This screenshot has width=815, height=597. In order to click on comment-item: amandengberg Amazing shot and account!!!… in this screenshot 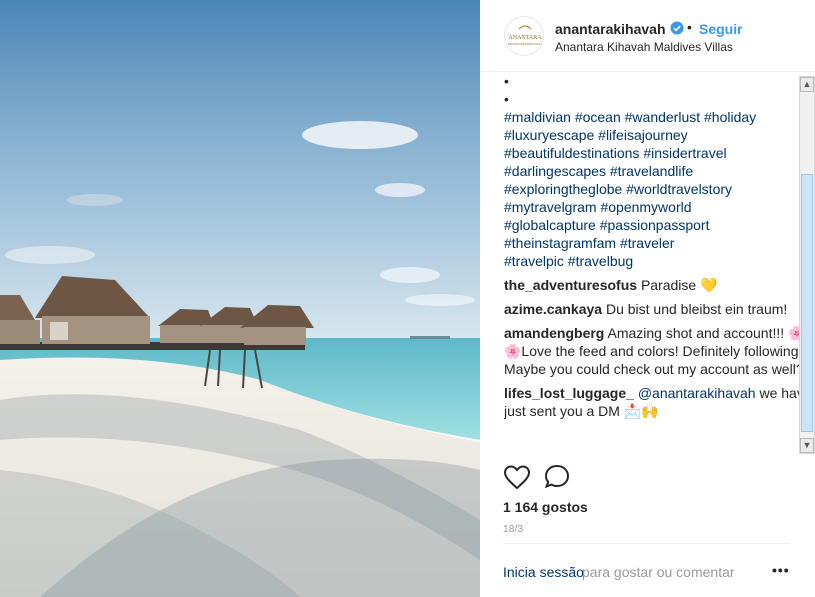, I will do `click(659, 351)`.